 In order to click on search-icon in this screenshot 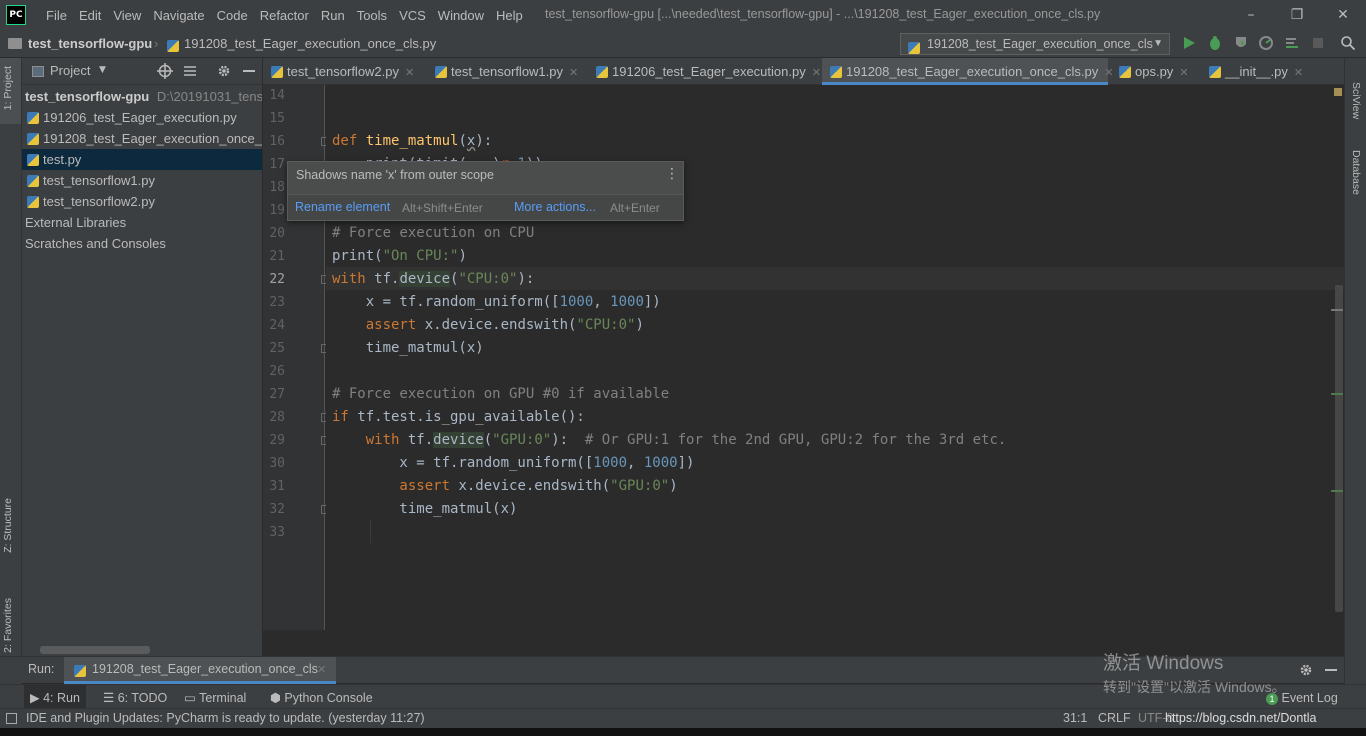, I will do `click(1348, 43)`.